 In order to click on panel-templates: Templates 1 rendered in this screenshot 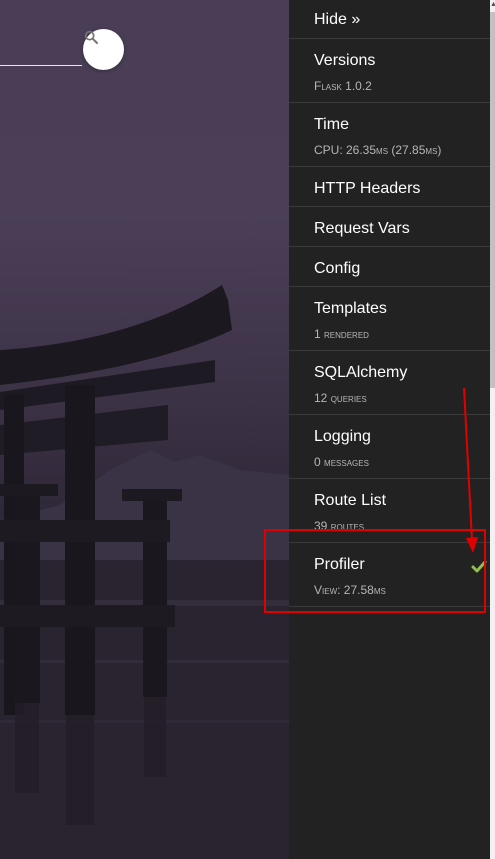, I will do `click(389, 319)`.